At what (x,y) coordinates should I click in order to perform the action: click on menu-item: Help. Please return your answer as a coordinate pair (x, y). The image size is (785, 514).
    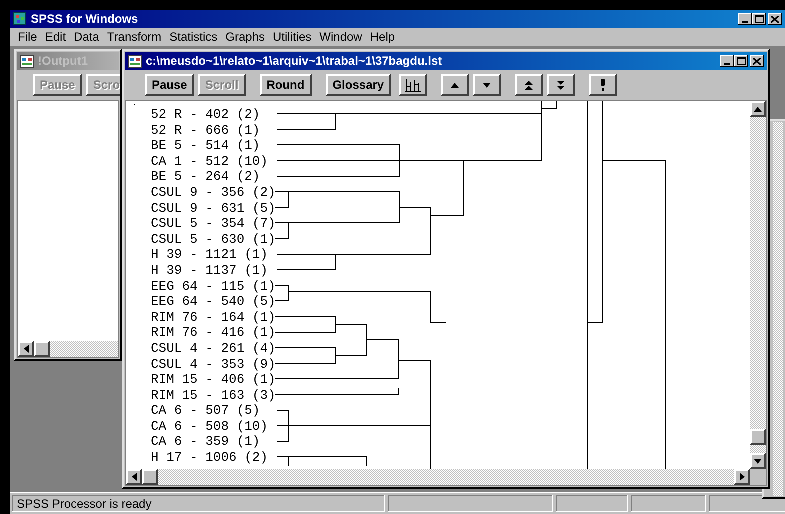
    Looking at the image, I should click on (383, 37).